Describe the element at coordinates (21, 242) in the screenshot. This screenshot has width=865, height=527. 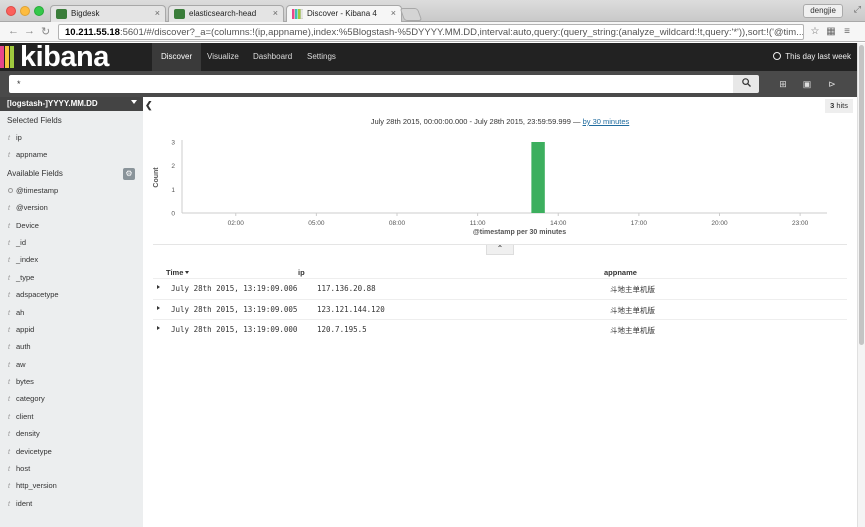
I see `field-name: _id` at that location.